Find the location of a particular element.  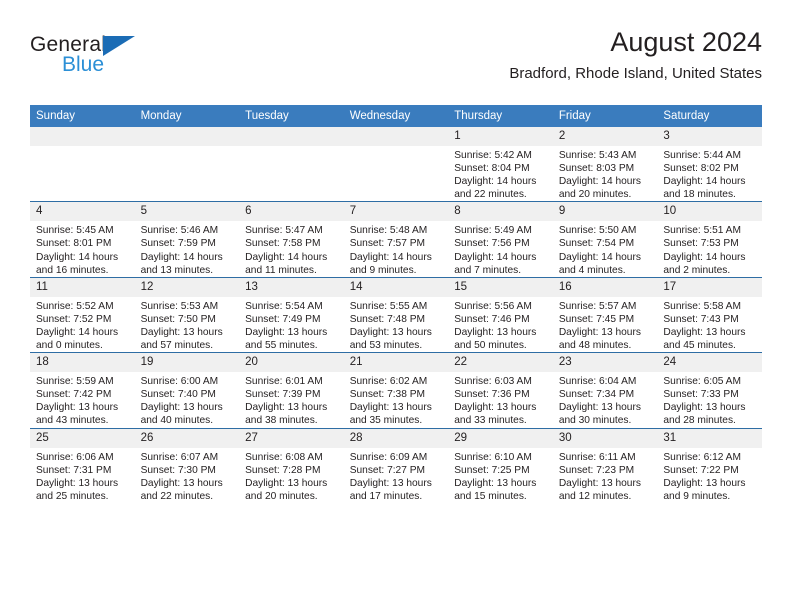

daylight-text-line2: and 45 minutes. is located at coordinates (699, 346).